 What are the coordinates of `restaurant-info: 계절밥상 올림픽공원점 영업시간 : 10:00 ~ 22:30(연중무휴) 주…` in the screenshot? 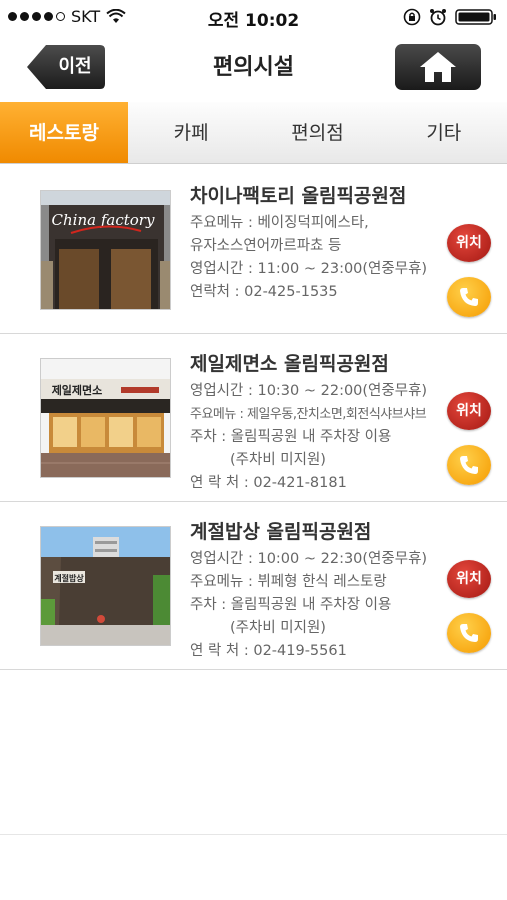 It's located at (320, 589).